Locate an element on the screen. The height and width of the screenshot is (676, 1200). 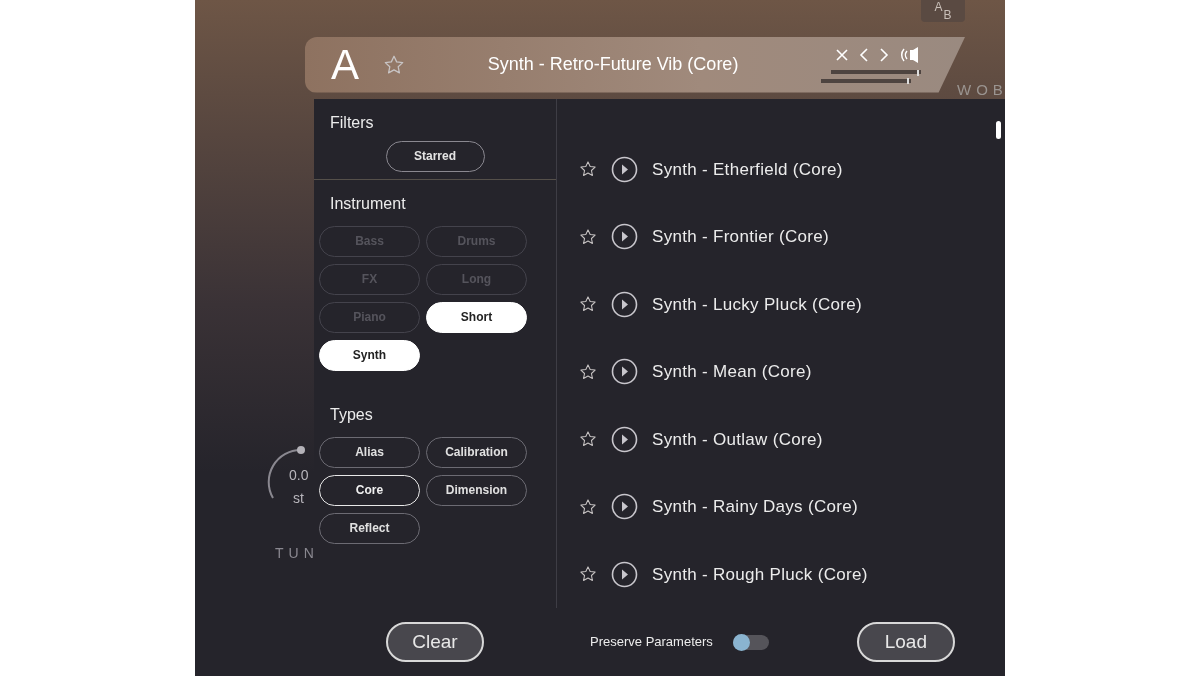
preset-name: Synth - Rainy Days (Core) is located at coordinates (755, 507).